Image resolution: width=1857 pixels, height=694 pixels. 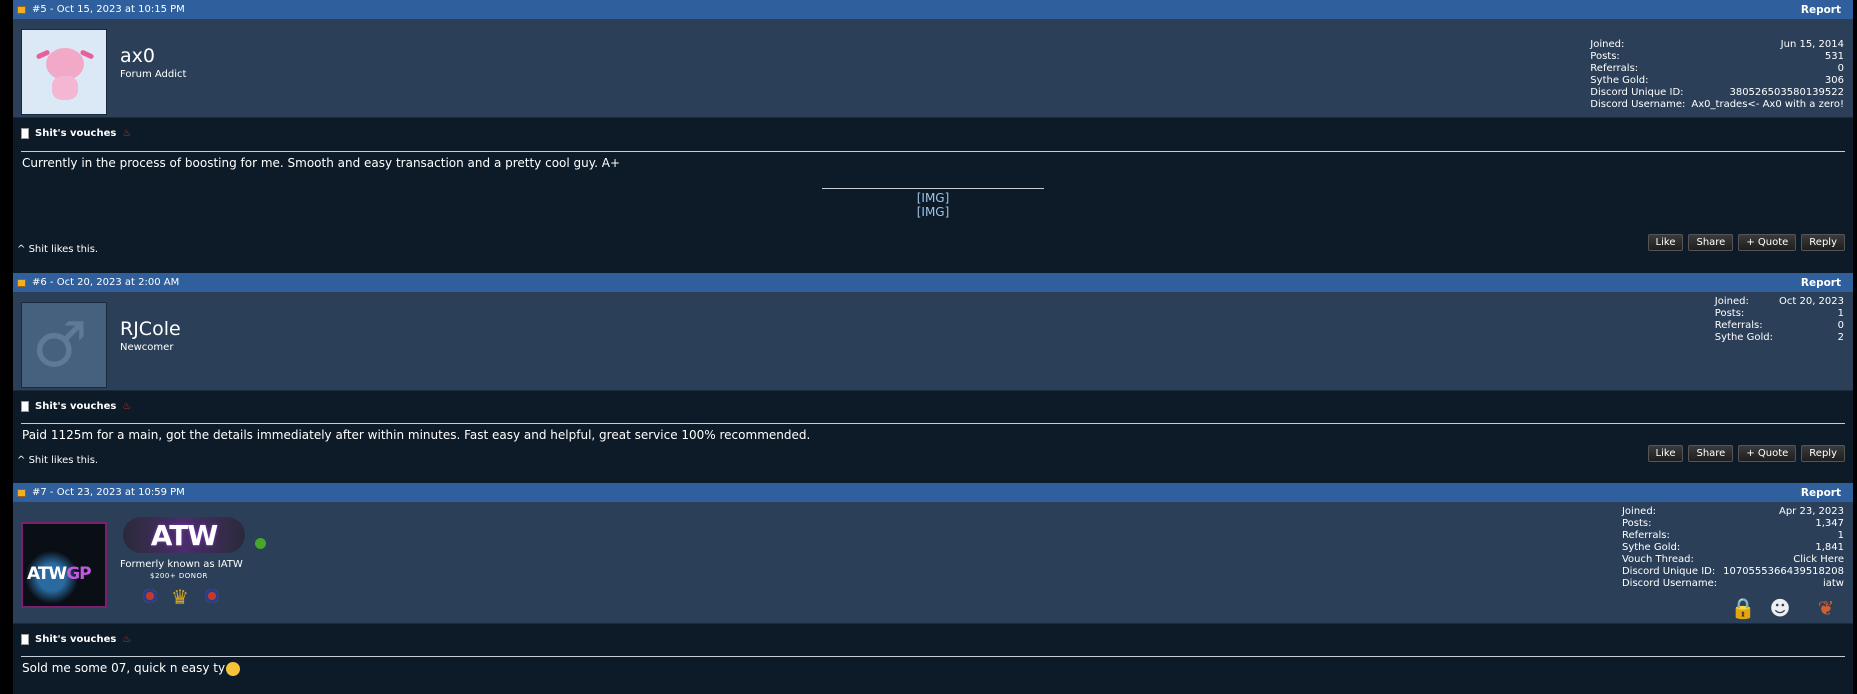 I want to click on username: RJCole, so click(x=150, y=329).